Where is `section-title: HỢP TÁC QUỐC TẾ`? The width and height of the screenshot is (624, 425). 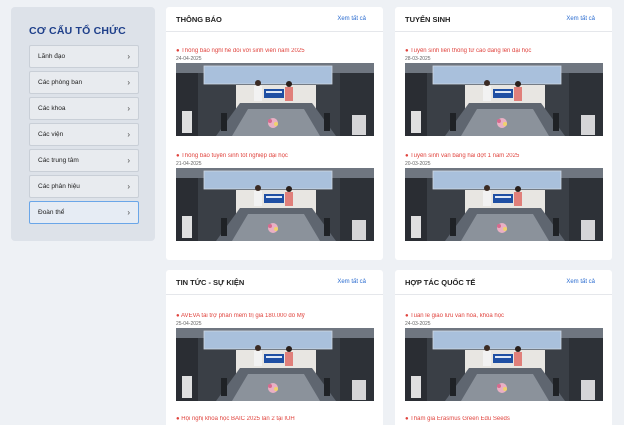 section-title: HỢP TÁC QUỐC TẾ is located at coordinates (440, 282).